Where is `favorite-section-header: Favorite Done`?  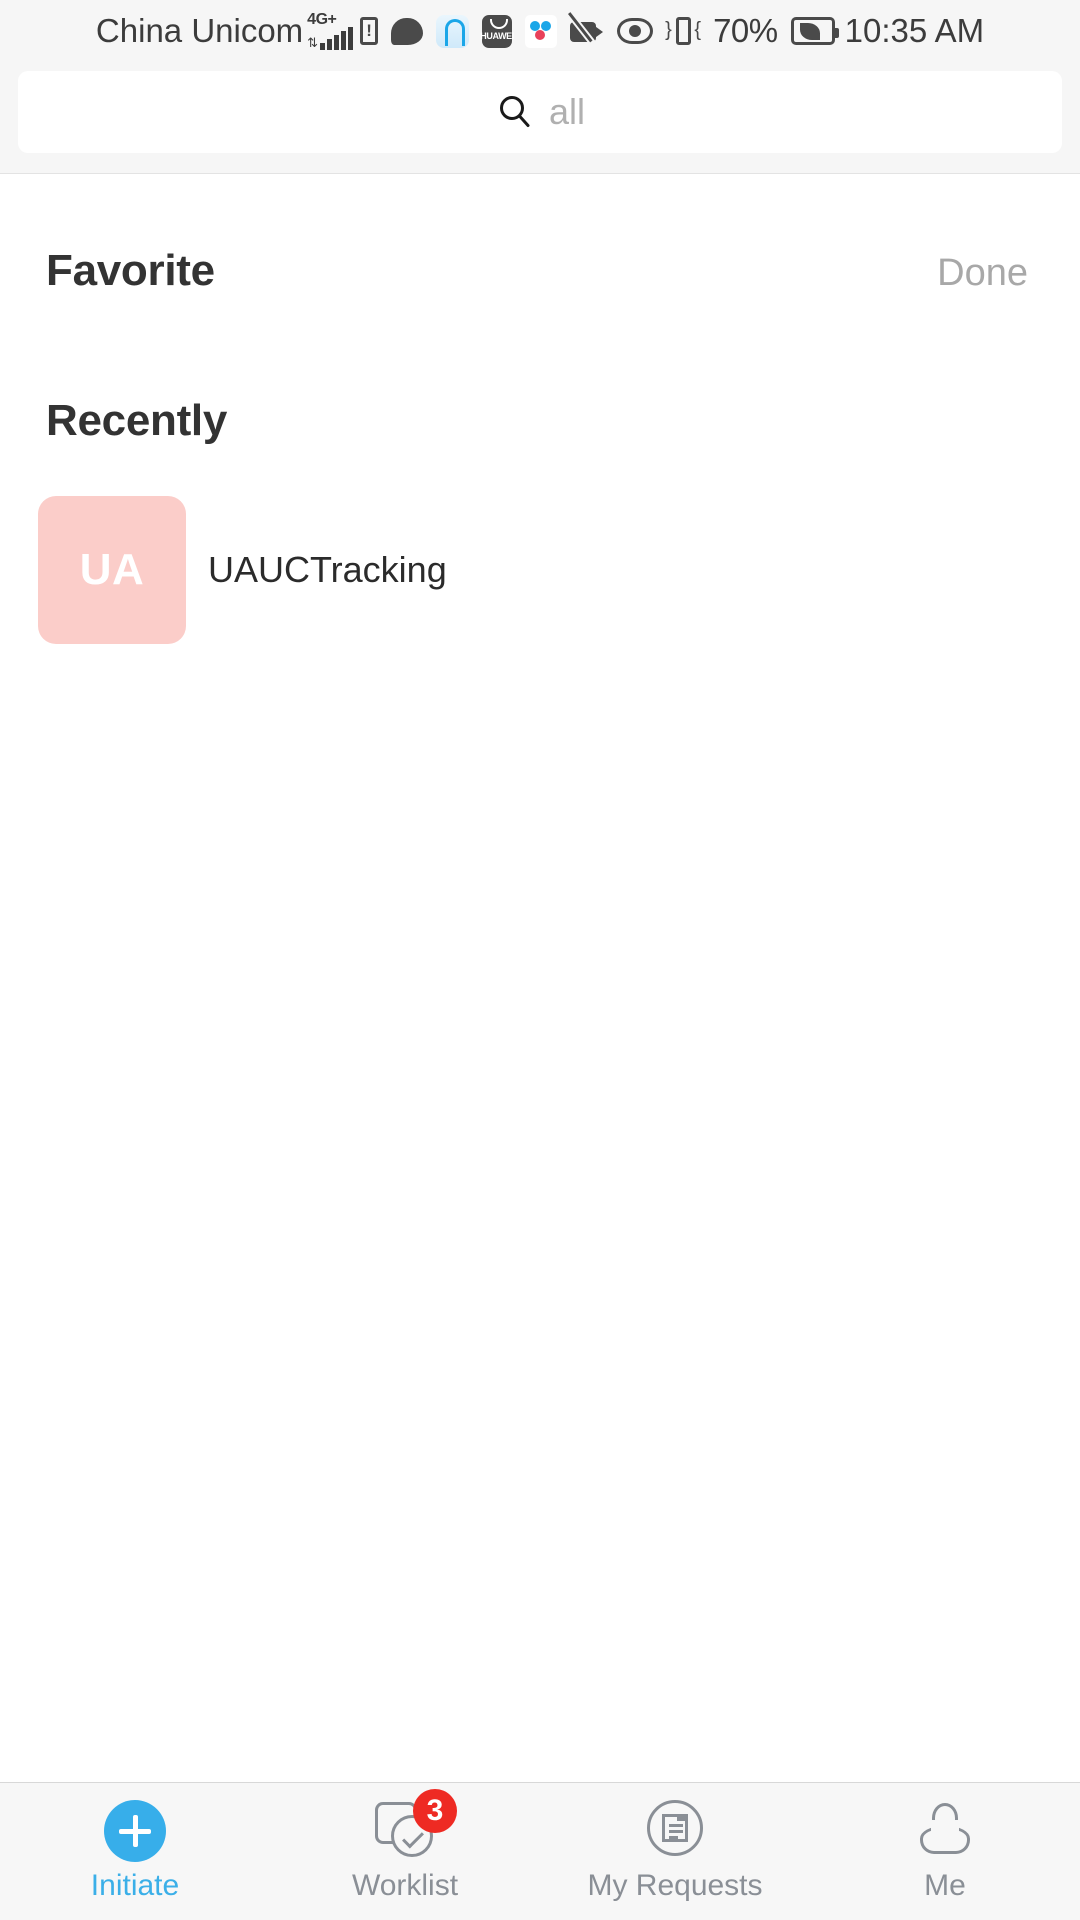 favorite-section-header: Favorite Done is located at coordinates (540, 271).